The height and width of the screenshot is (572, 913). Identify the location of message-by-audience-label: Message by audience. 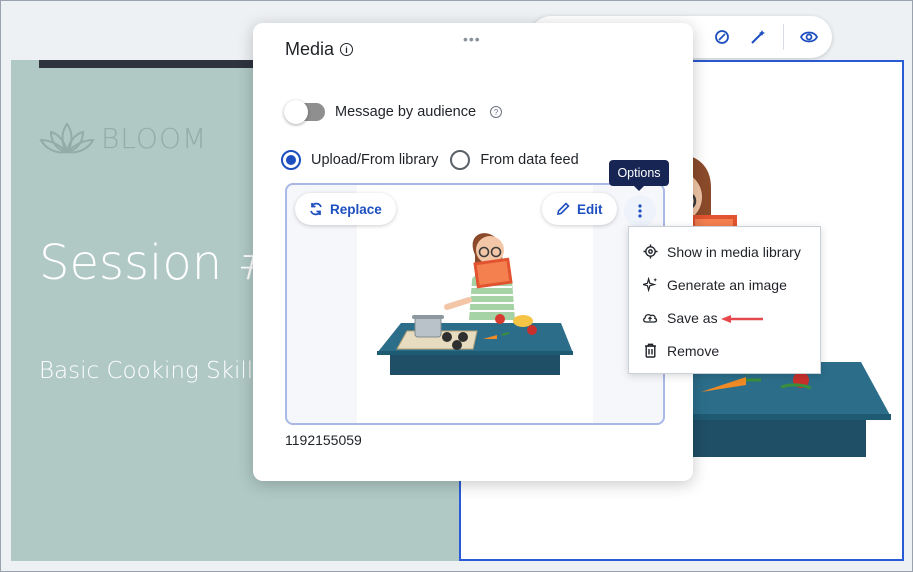
(406, 112).